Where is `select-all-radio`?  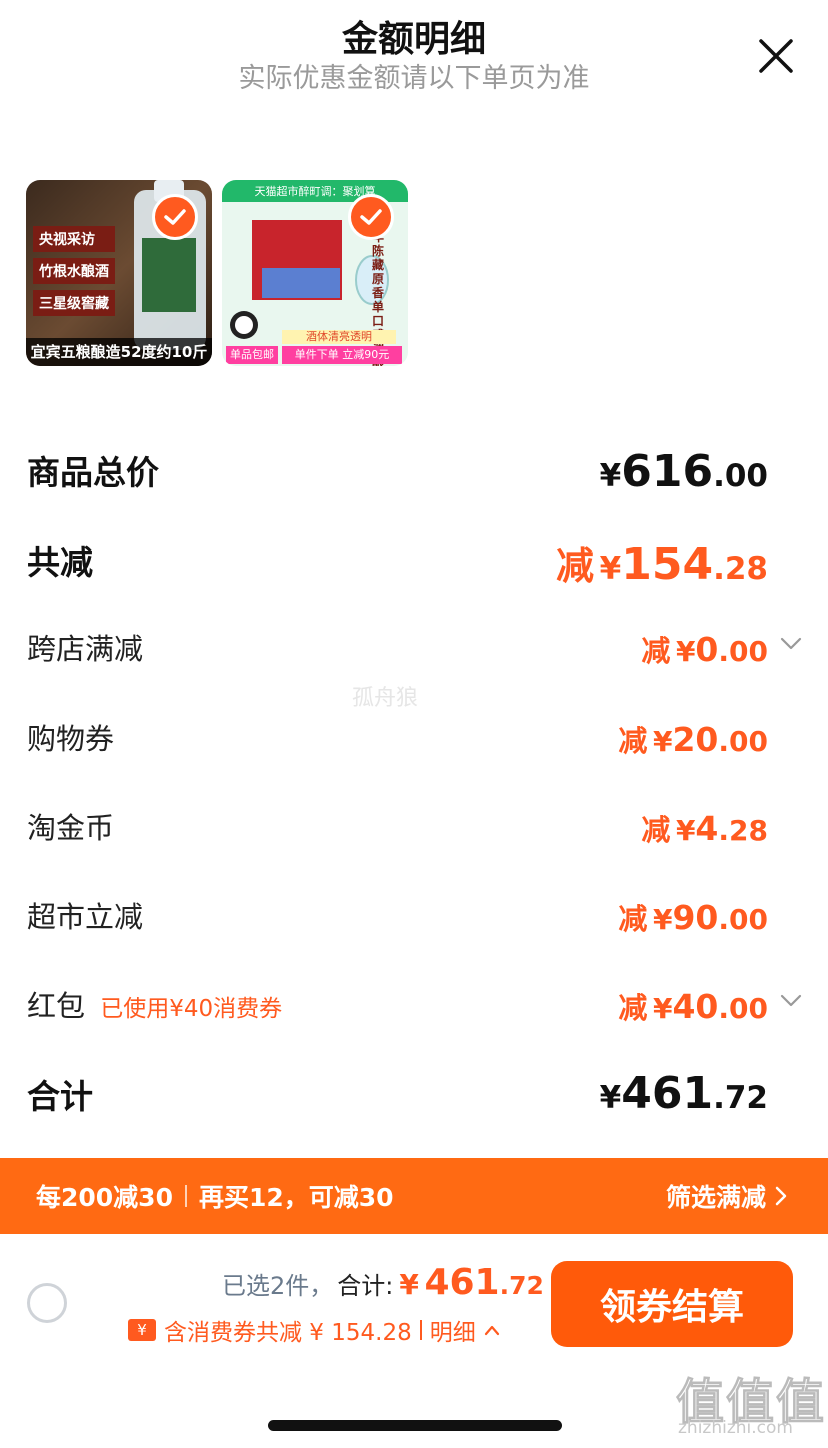
select-all-radio is located at coordinates (47, 1303).